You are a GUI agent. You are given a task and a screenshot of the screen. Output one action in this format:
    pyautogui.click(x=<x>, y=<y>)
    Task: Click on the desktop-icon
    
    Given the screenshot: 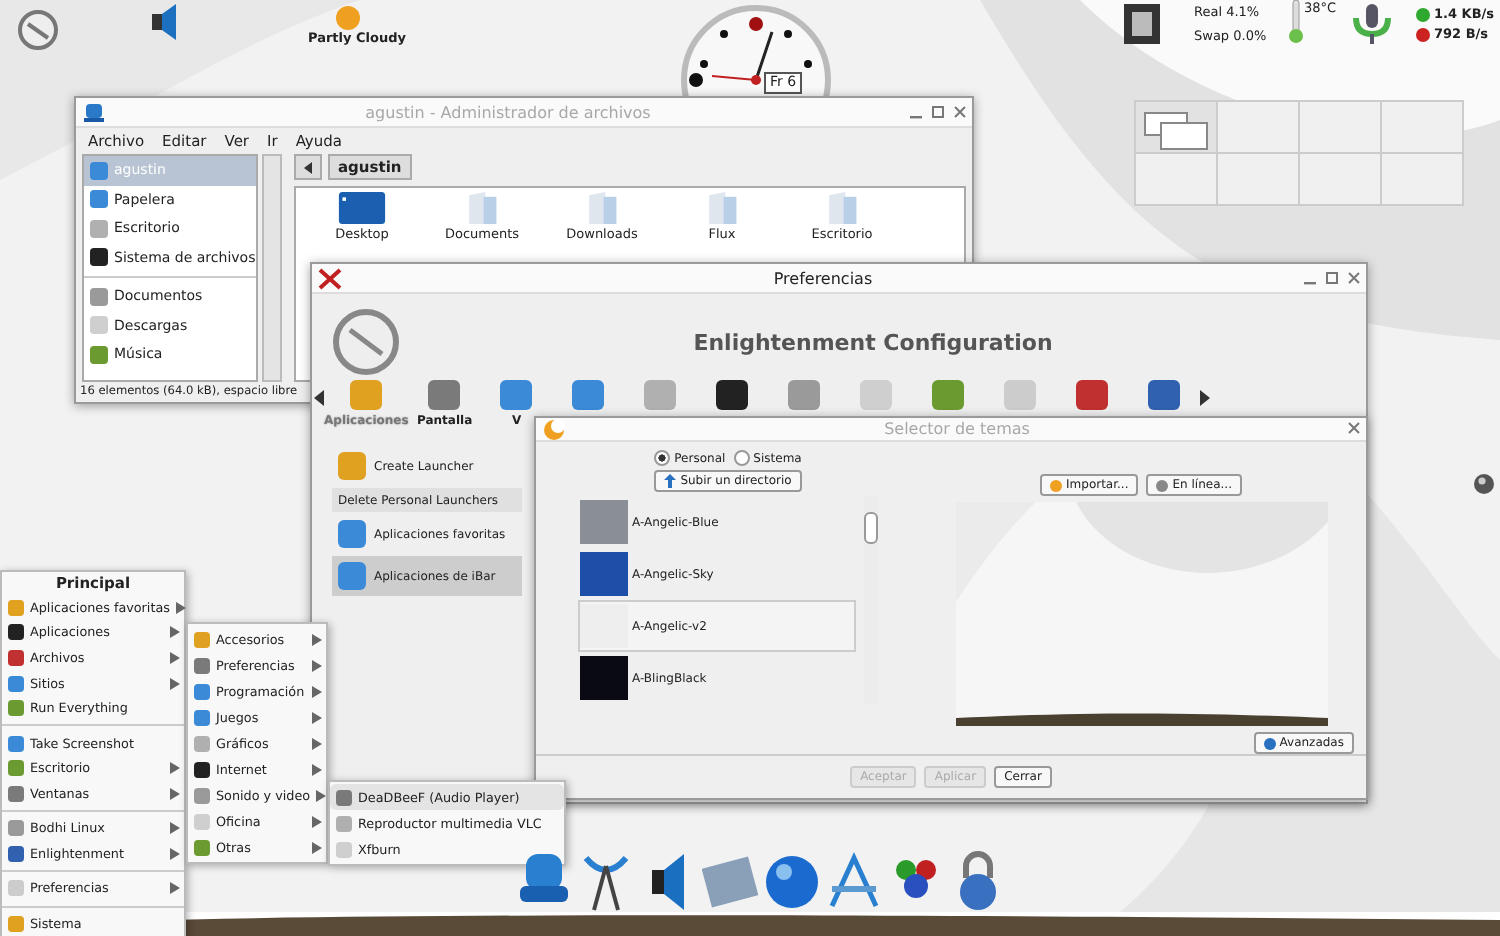 What is the action you would take?
    pyautogui.click(x=362, y=208)
    